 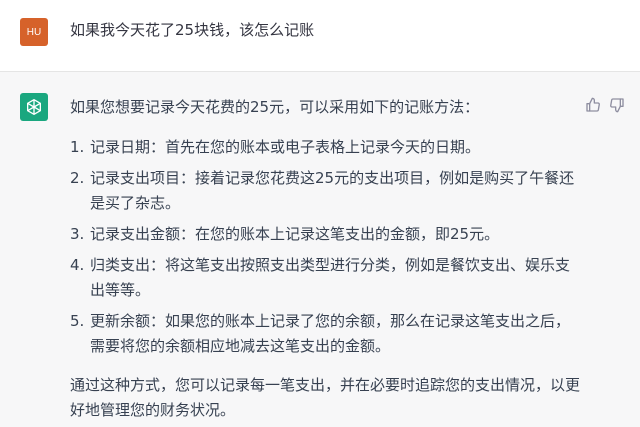 What do you see at coordinates (295, 234) in the screenshot?
I see `list-item-text: 记录支出金额：在您的账本上记录这笔支出的金额，即25元。` at bounding box center [295, 234].